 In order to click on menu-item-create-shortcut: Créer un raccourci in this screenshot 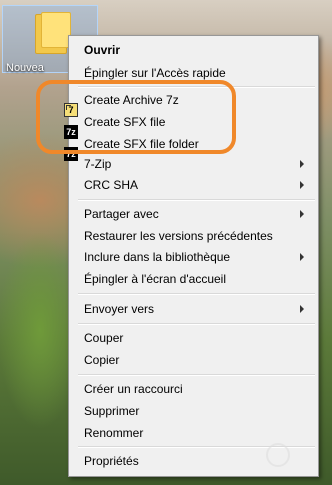, I will do `click(193, 389)`.